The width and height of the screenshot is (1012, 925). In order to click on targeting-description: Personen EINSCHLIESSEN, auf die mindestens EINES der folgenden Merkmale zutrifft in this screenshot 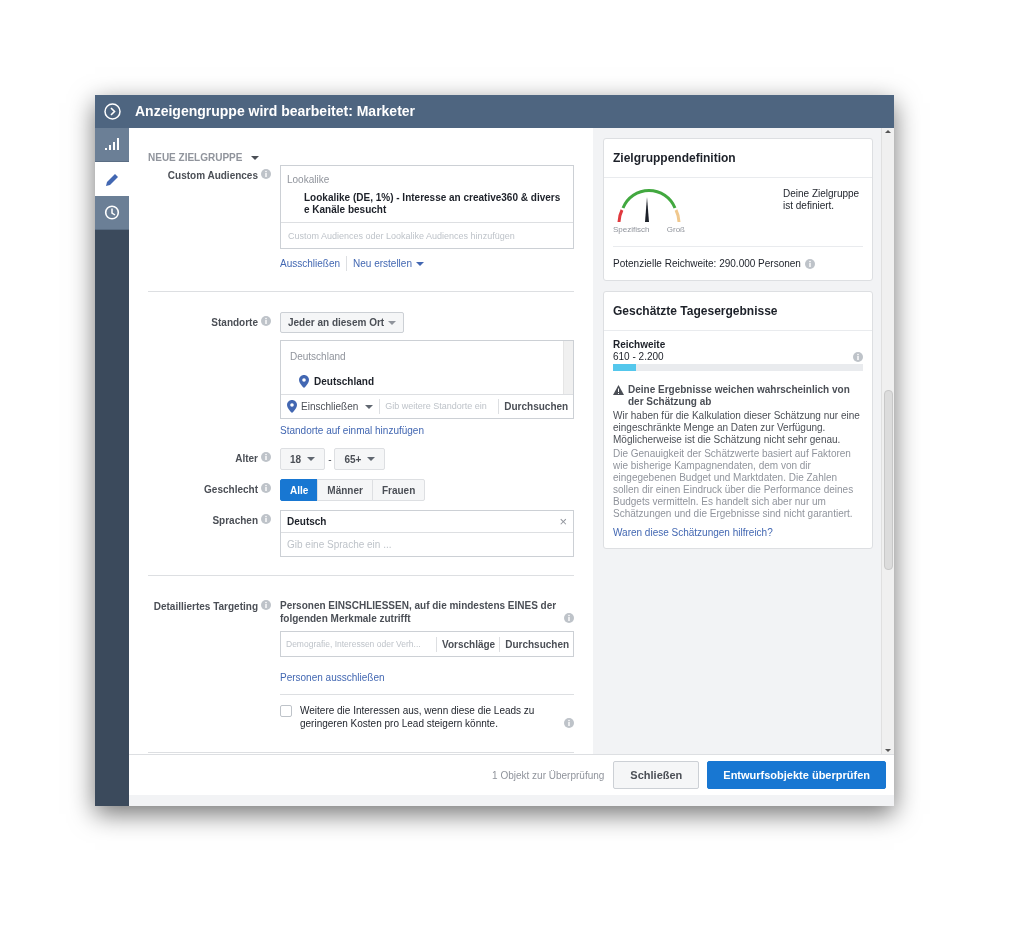, I will do `click(419, 612)`.